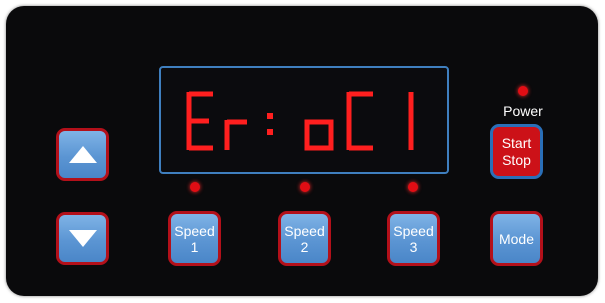  Describe the element at coordinates (270, 124) in the screenshot. I see `segment-char-colon` at that location.